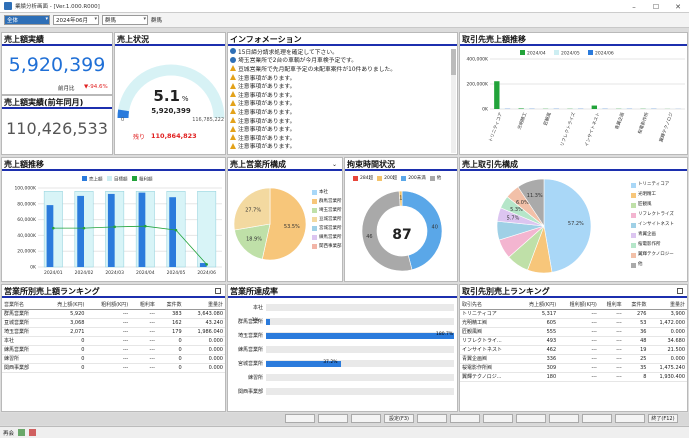 This screenshot has height=438, width=689. I want to click on info-item: 15日締分請求処理を確定して下さい。, so click(342, 51).